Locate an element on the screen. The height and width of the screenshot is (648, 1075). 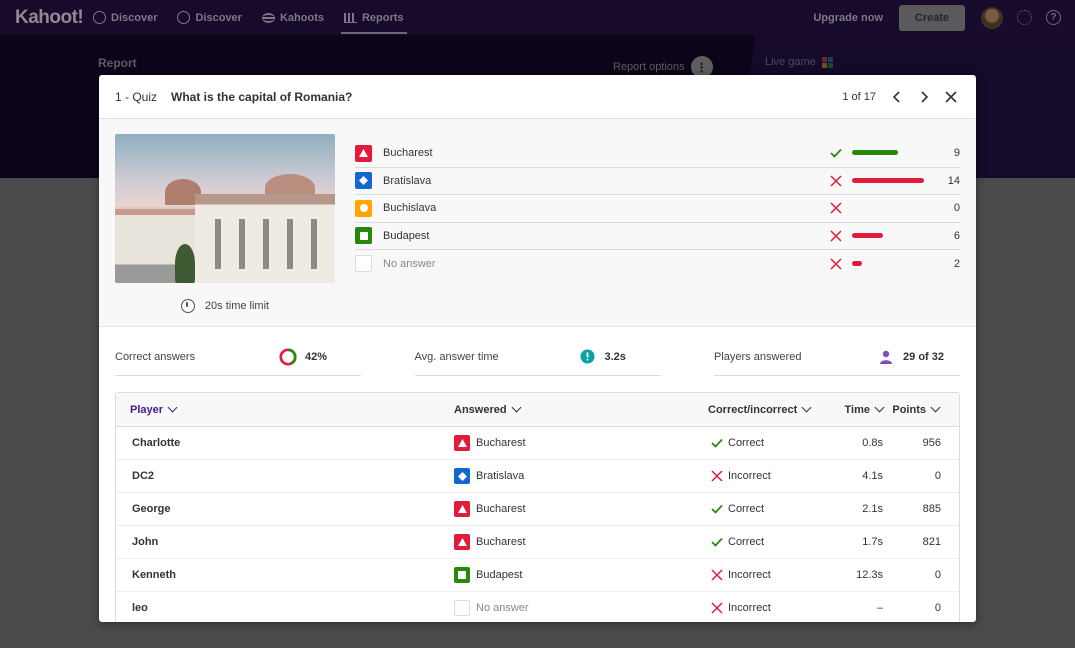
header-label: Answered is located at coordinates (480, 409).